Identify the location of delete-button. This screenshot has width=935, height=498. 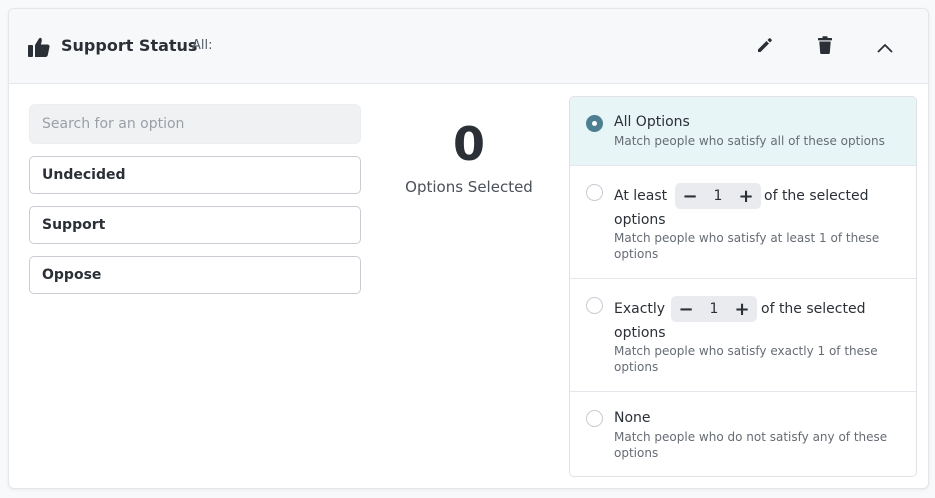
(825, 47).